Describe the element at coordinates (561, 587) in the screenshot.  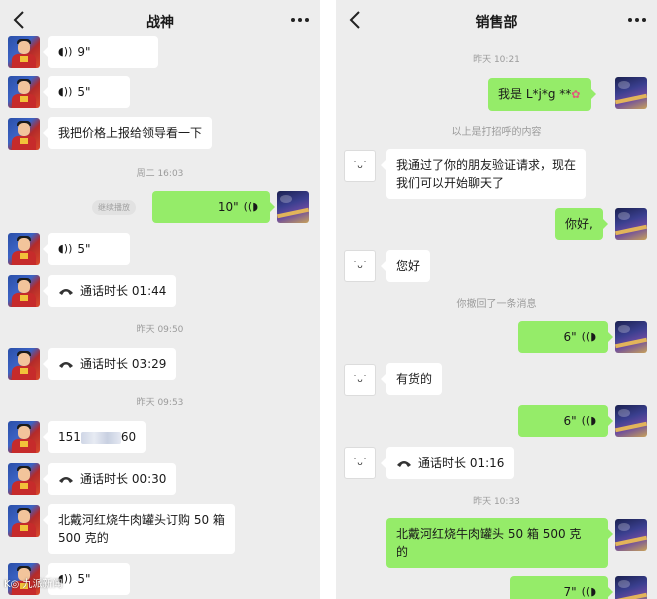
I see `voice-message-out: 7" ((◗` at that location.